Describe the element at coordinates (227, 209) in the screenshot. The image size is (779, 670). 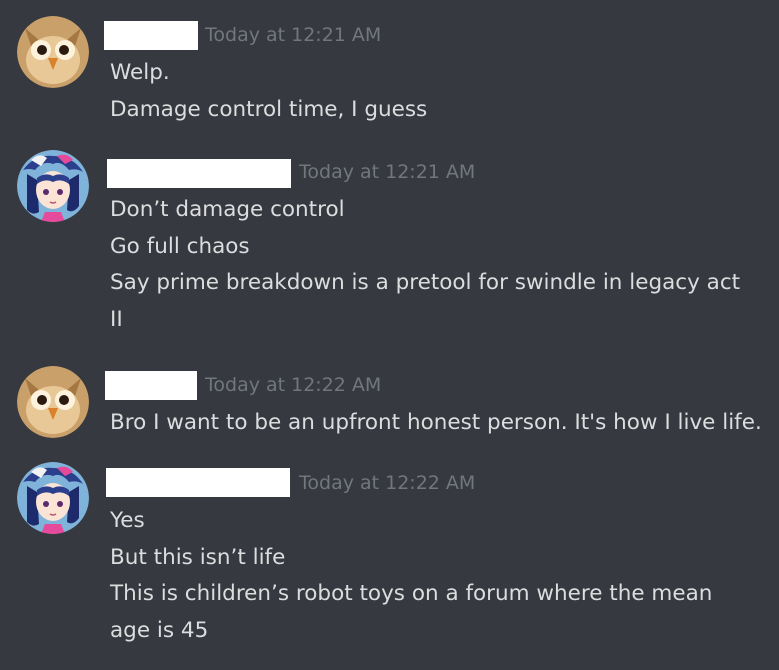
I see `message-line: Don’t damage control` at that location.